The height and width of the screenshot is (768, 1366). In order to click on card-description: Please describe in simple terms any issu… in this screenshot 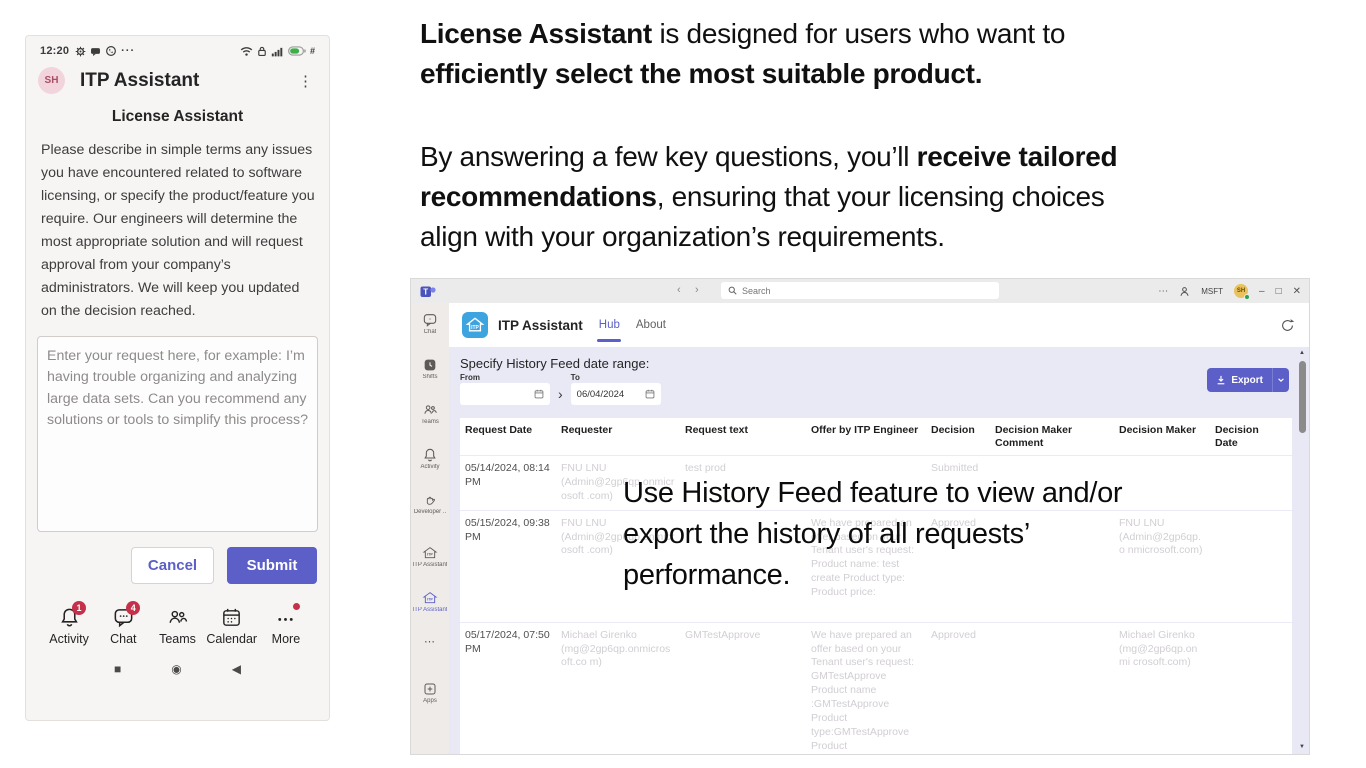, I will do `click(178, 230)`.